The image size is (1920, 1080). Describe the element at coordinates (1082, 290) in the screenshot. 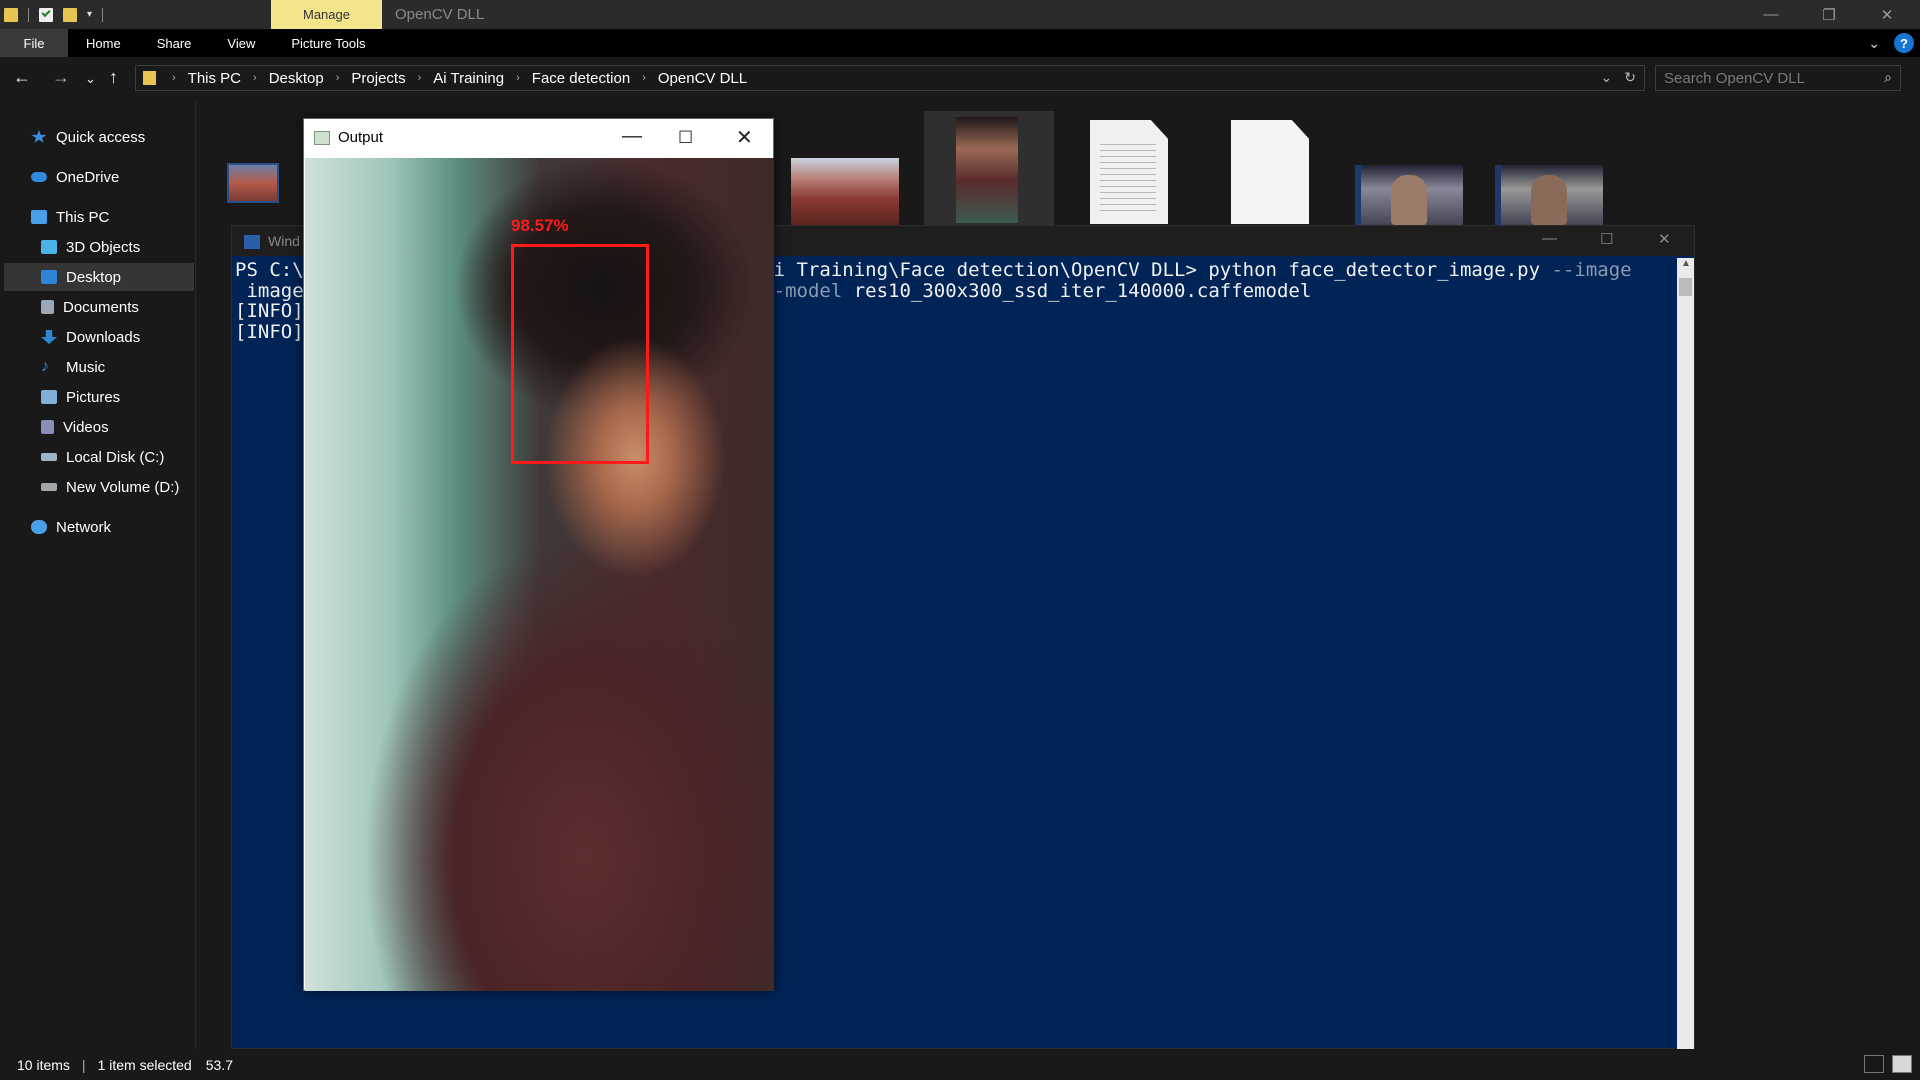

I see `console-arg: res10_300x300_ssd_iter_140000.caffemodel` at that location.